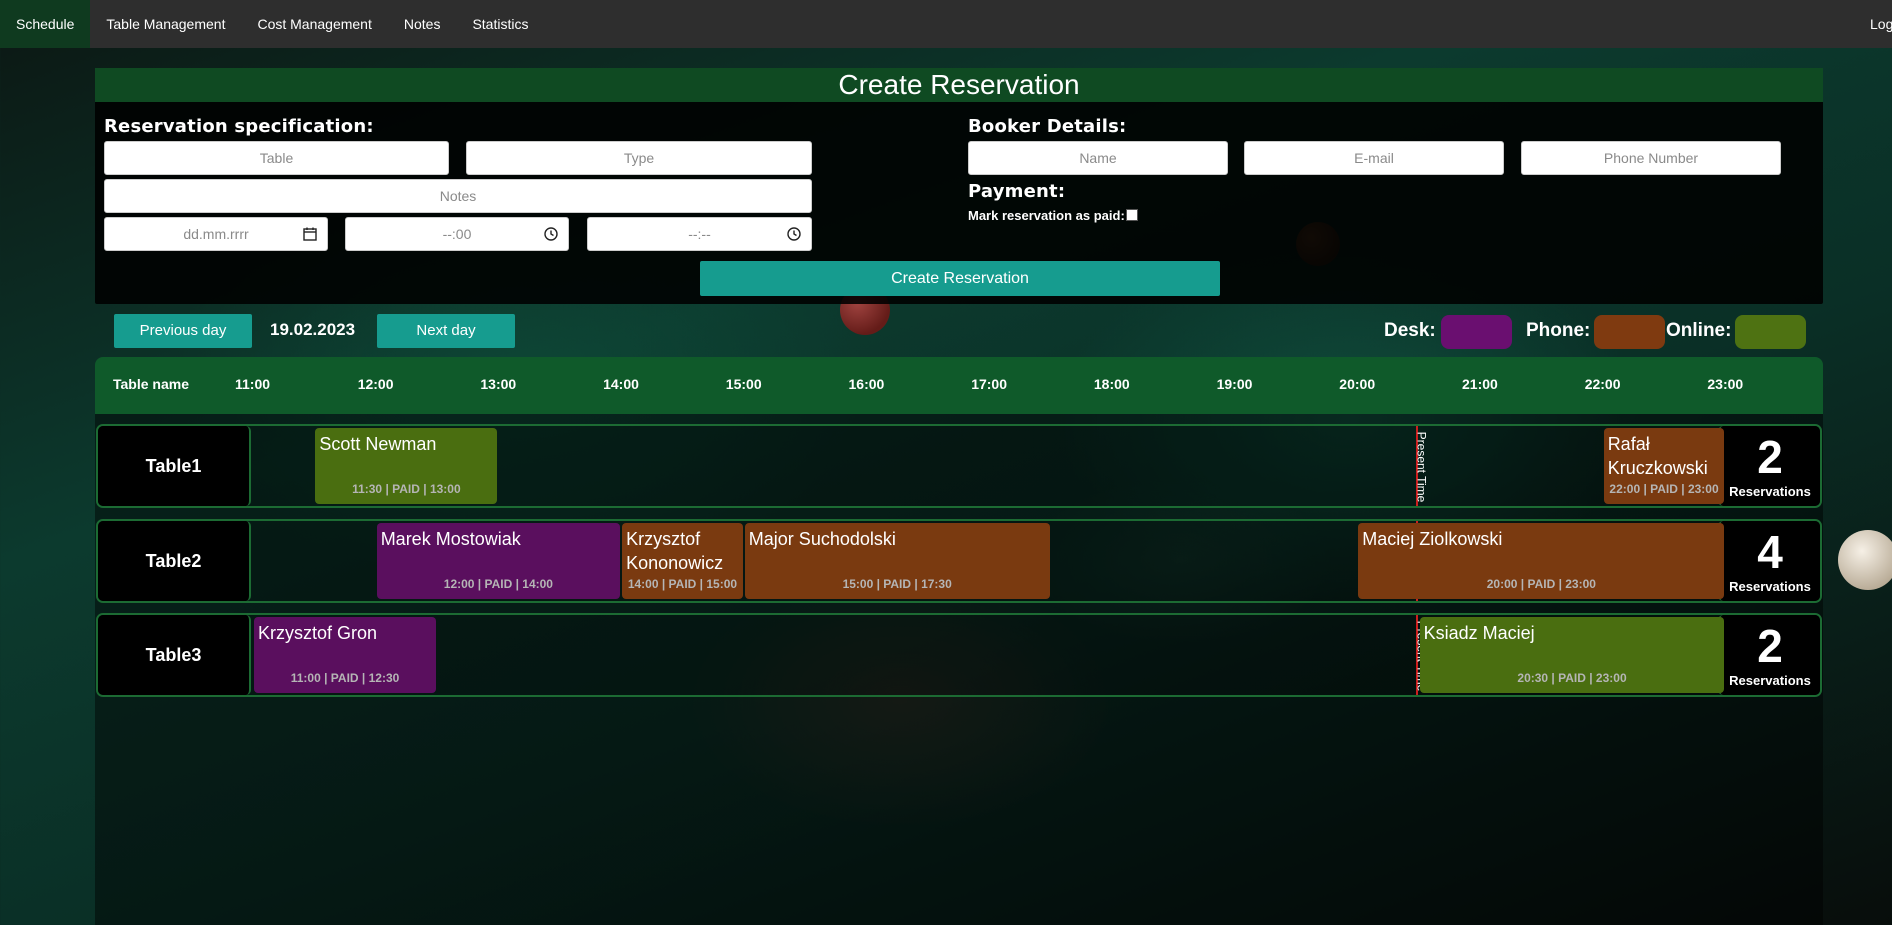  Describe the element at coordinates (1480, 384) in the screenshot. I see `hour-label: 21:00` at that location.